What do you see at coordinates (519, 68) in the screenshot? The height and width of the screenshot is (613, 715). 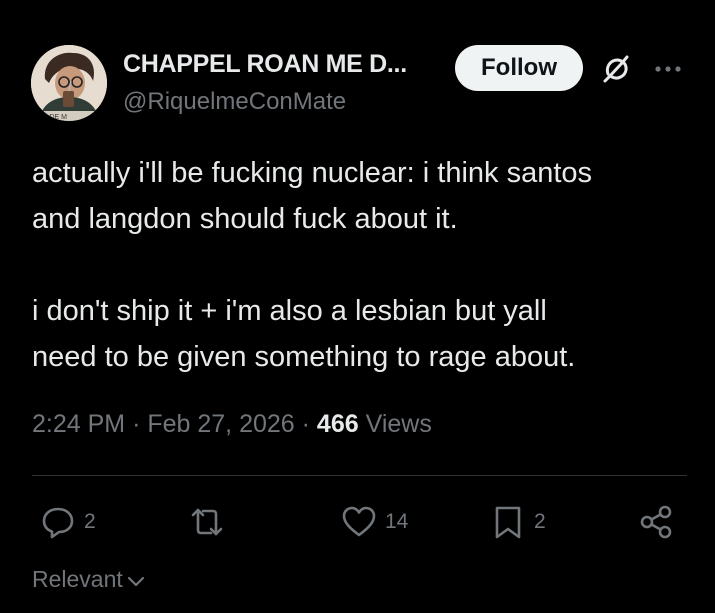 I see `follow-button: Follow` at bounding box center [519, 68].